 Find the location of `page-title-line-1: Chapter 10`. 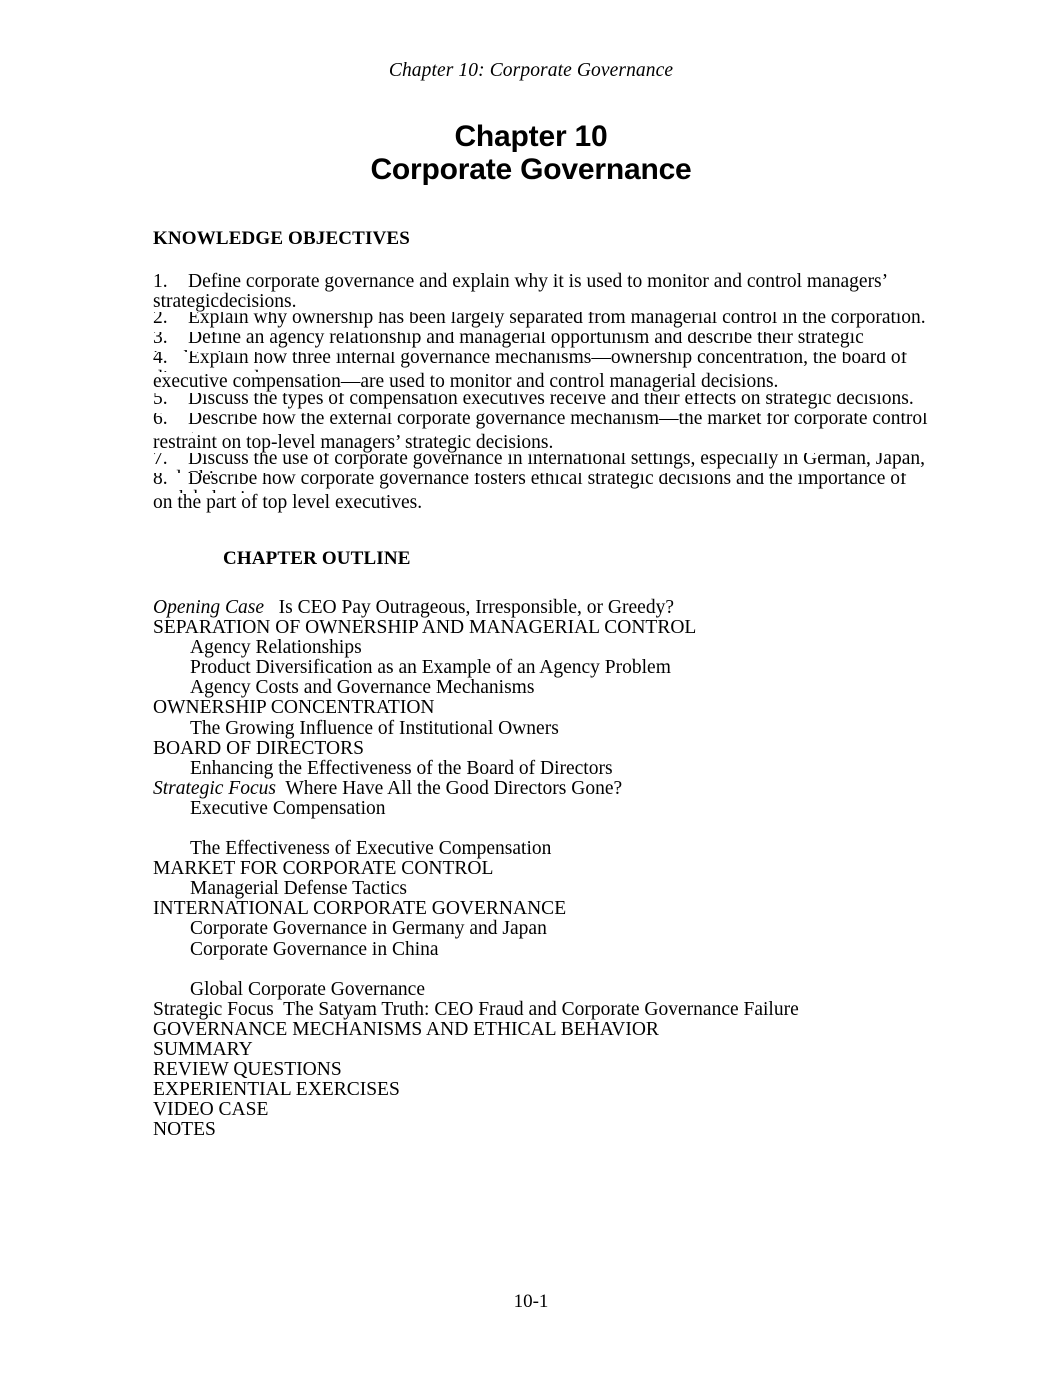

page-title-line-1: Chapter 10 is located at coordinates (531, 136).